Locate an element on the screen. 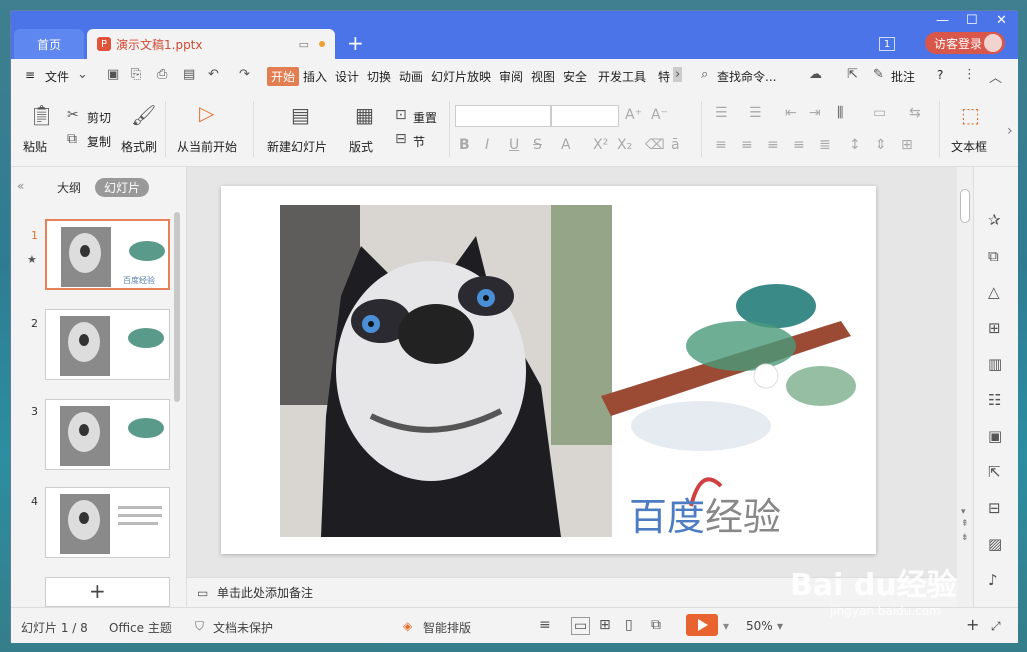 Image resolution: width=1027 pixels, height=652 pixels. share-icon: ⇱ is located at coordinates (852, 74).